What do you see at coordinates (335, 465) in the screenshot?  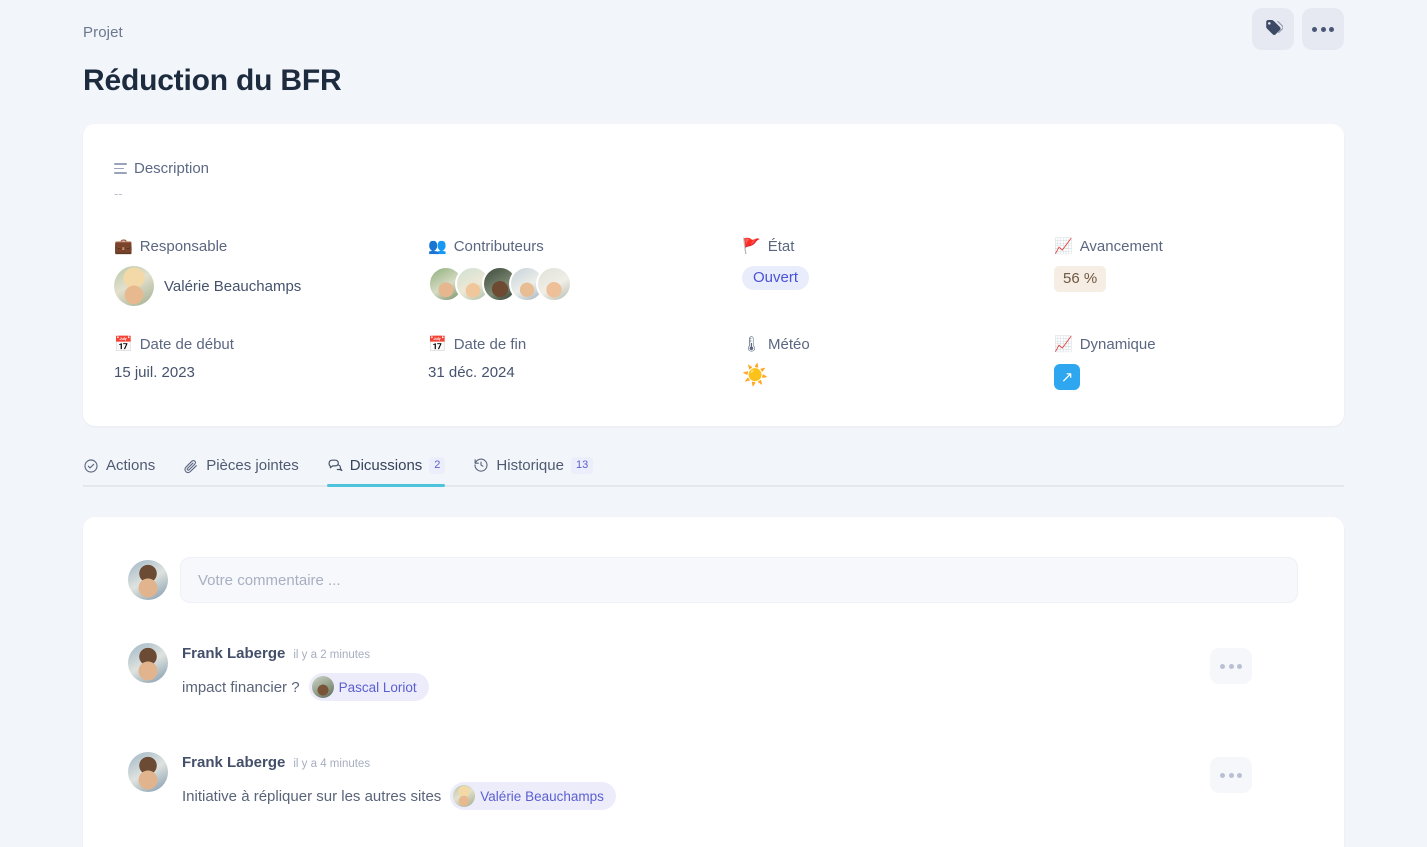 I see `chat-icon` at bounding box center [335, 465].